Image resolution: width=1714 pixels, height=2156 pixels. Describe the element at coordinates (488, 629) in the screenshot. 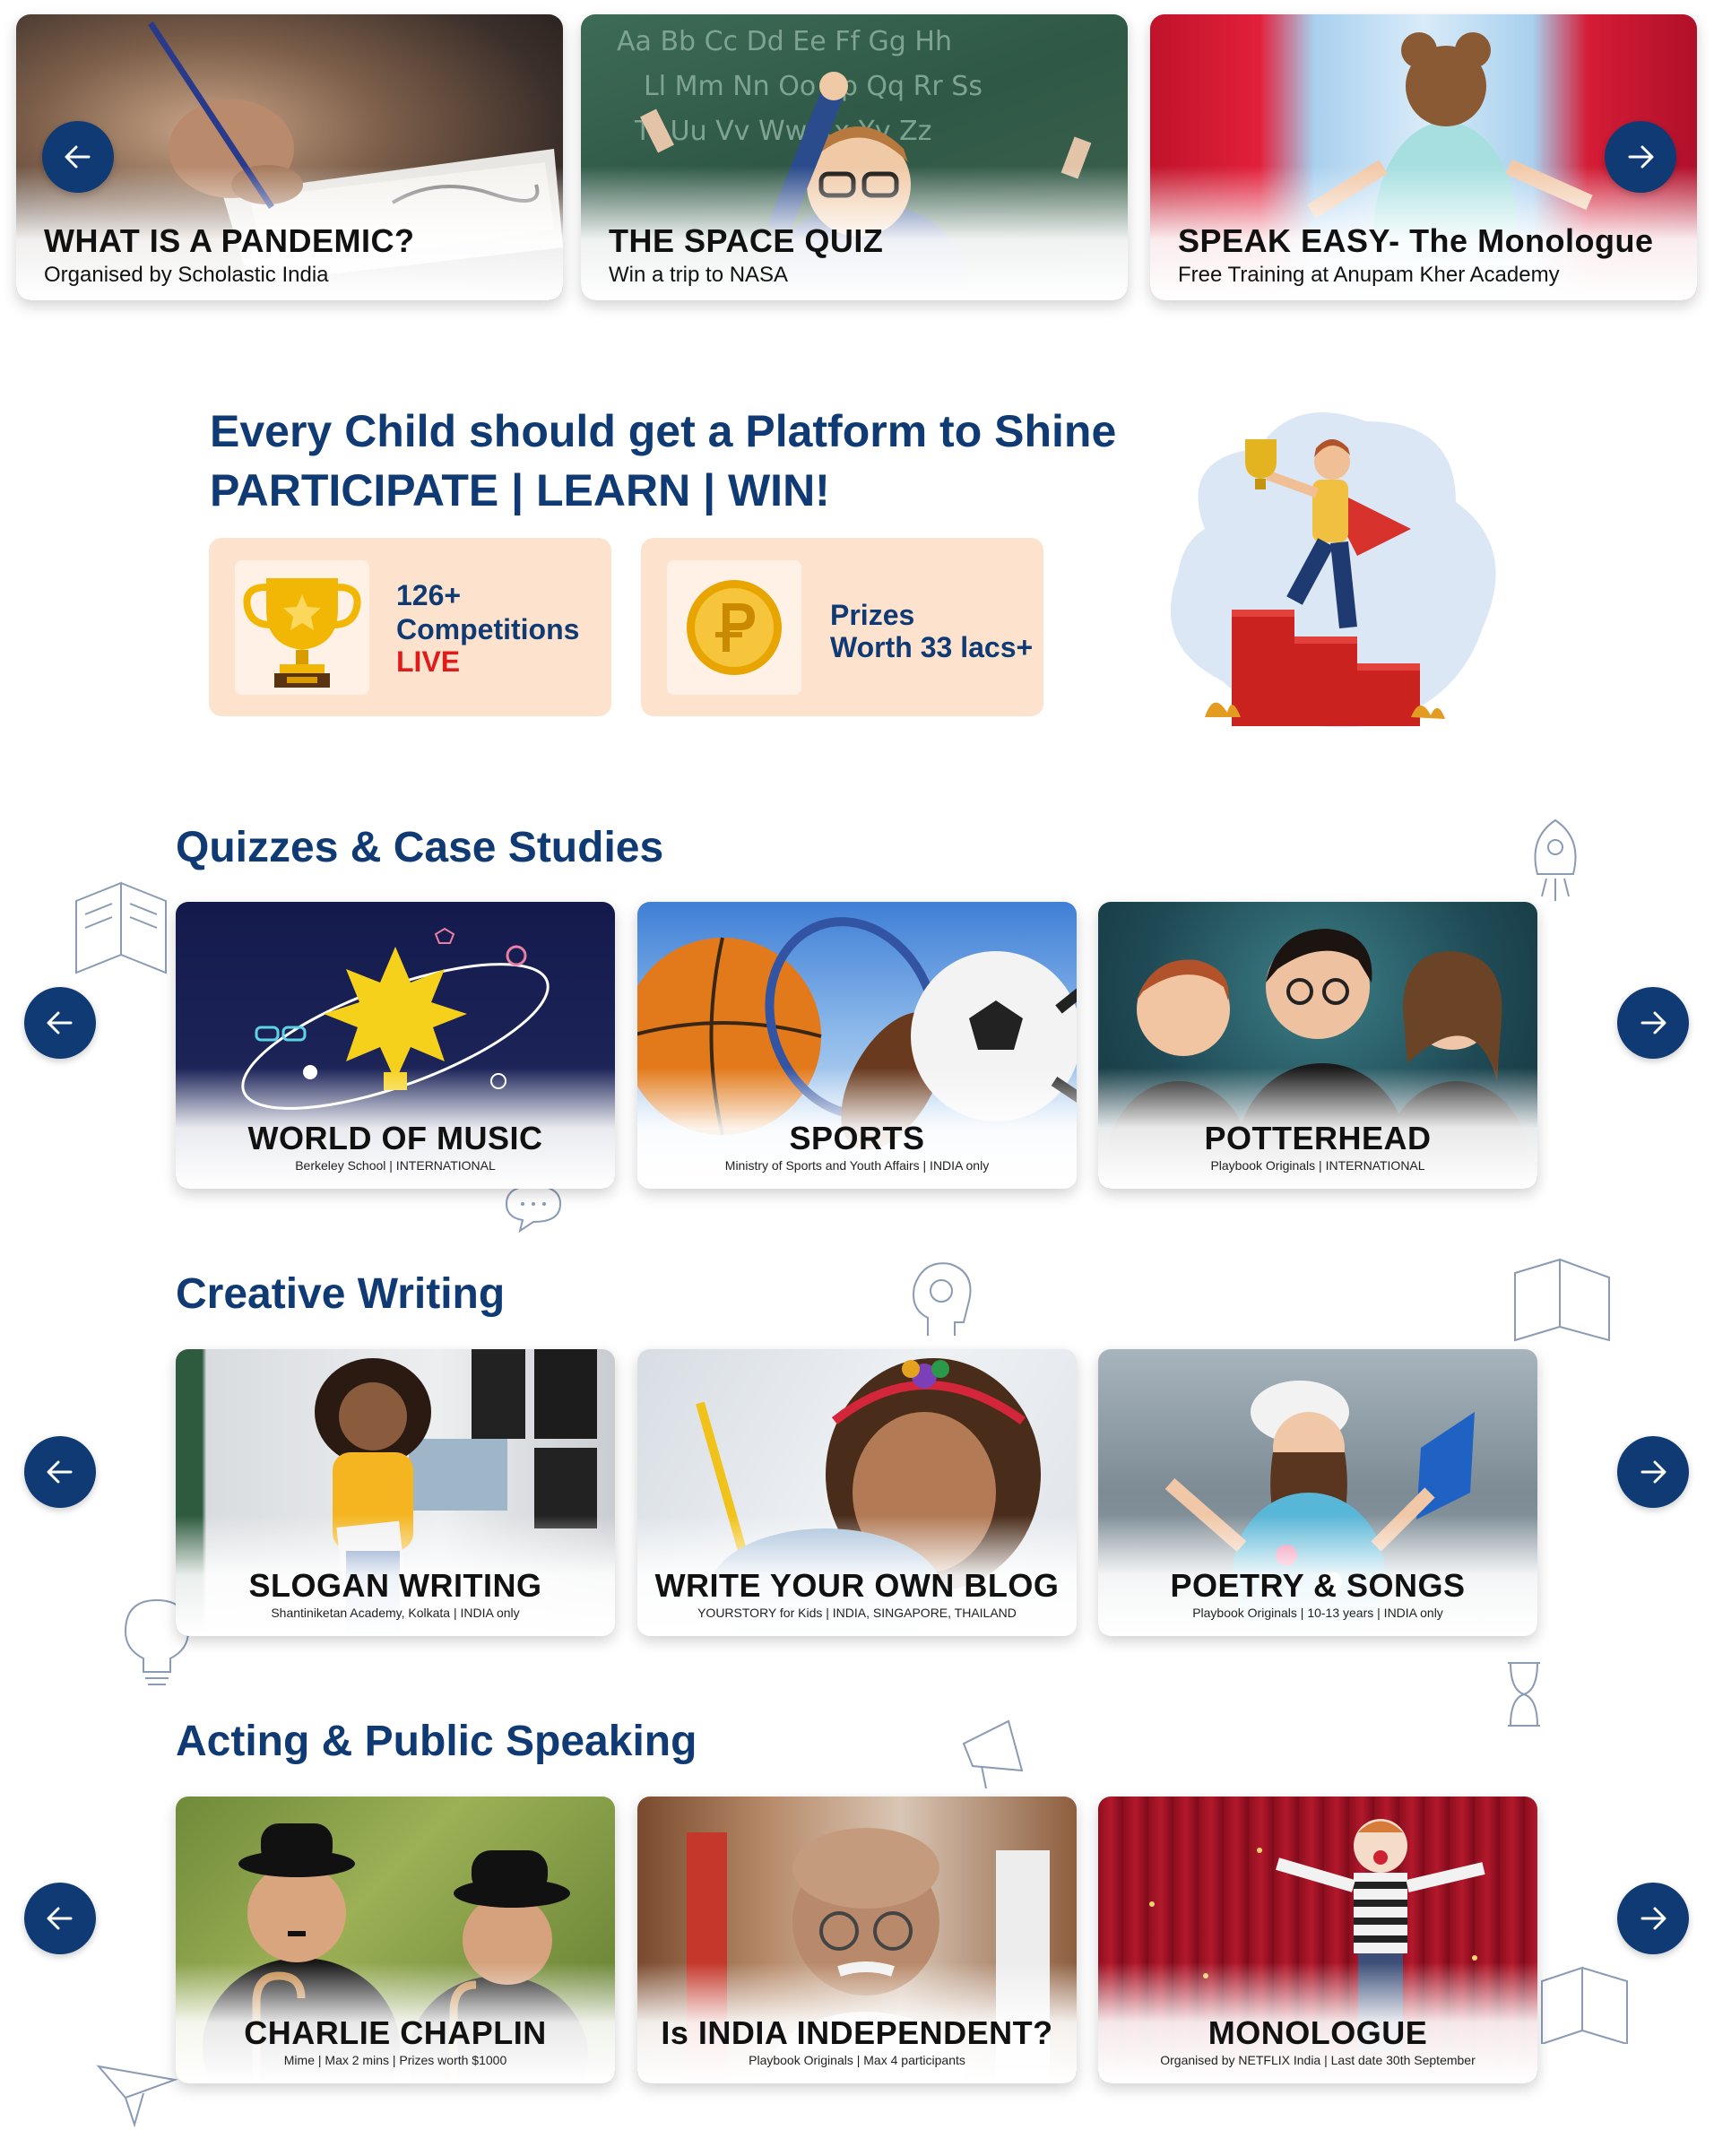

I see `competitions-label: Competitions` at that location.